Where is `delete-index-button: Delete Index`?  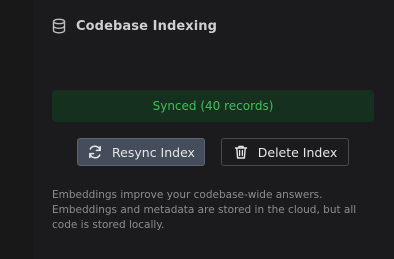 delete-index-button: Delete Index is located at coordinates (285, 152).